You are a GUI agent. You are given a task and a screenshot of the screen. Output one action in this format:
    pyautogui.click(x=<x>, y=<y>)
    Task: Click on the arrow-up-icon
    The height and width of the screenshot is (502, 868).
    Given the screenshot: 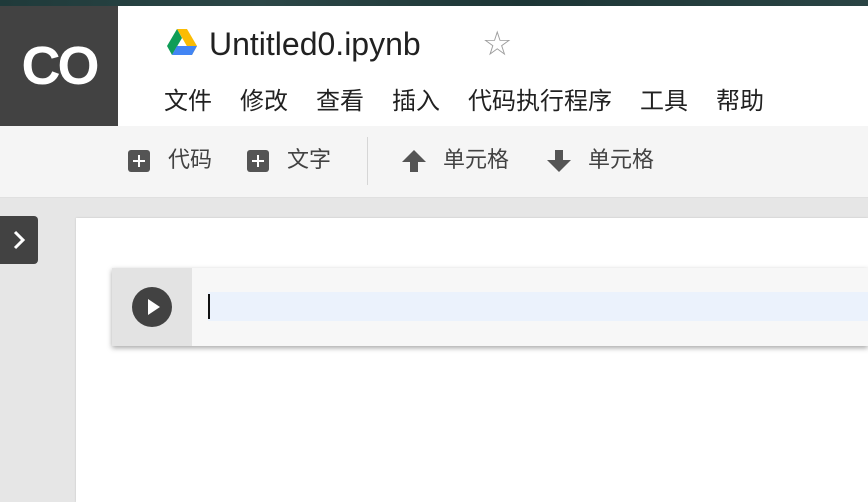 What is the action you would take?
    pyautogui.click(x=414, y=161)
    